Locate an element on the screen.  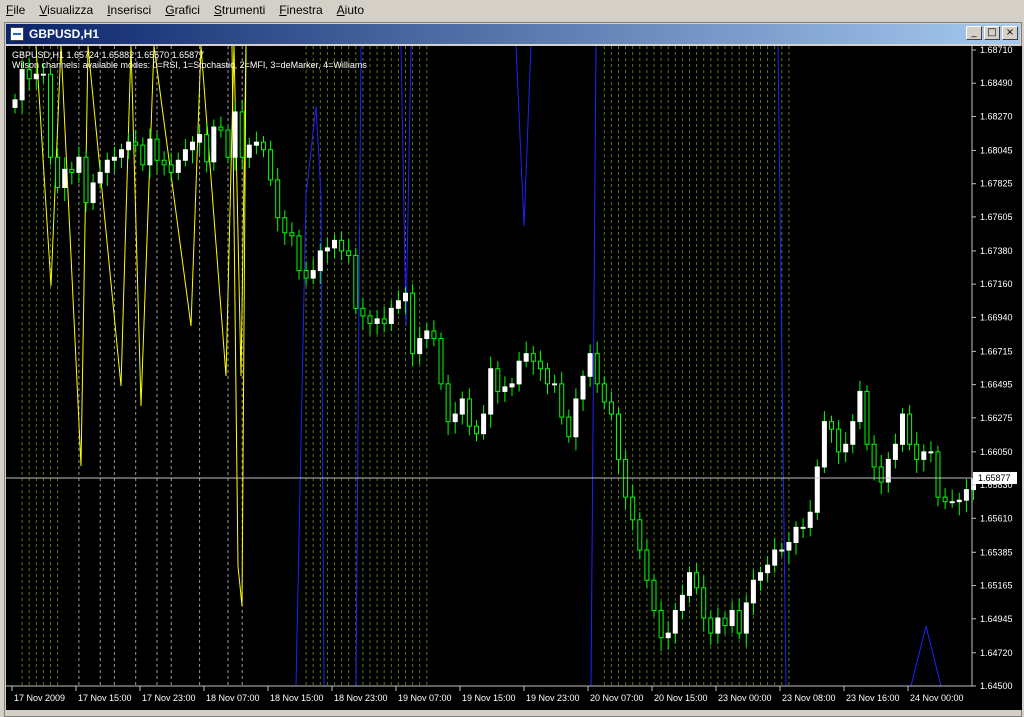
minimize-button: _ is located at coordinates (974, 33).